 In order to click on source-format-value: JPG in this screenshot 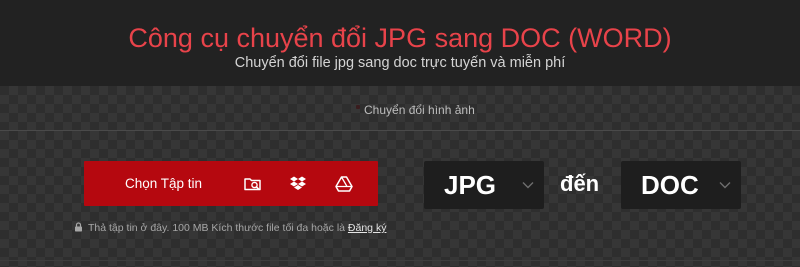, I will do `click(470, 185)`.